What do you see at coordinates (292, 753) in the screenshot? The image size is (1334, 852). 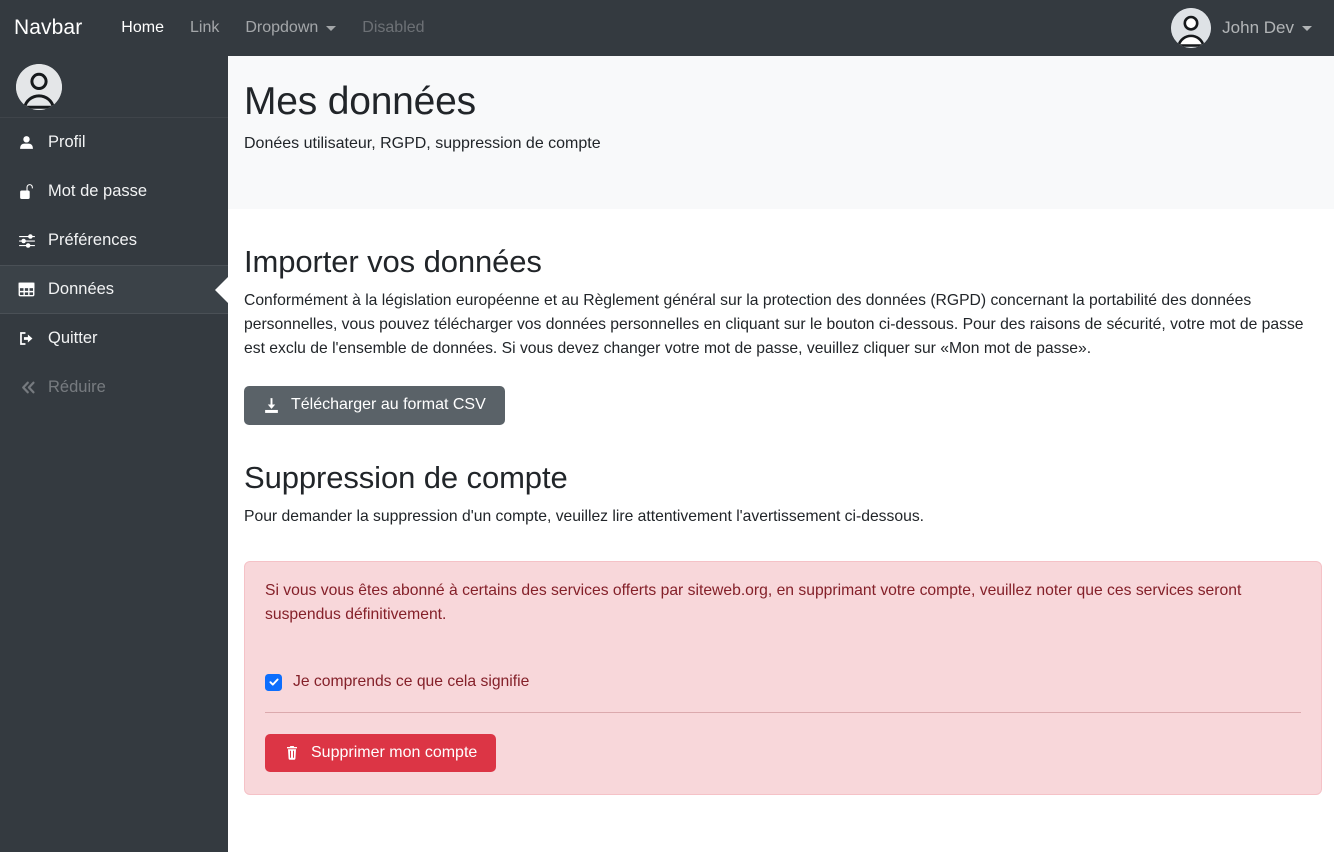 I see `trash-icon` at bounding box center [292, 753].